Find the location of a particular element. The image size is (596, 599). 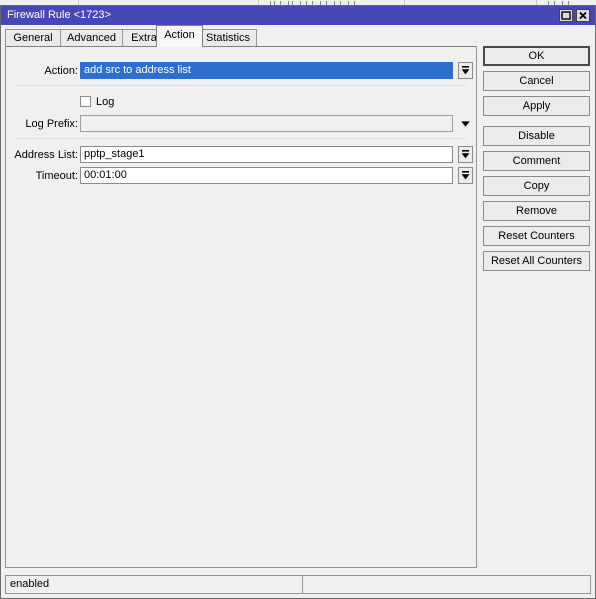

timeout-row: Timeout: 00:01:00 is located at coordinates (241, 177).